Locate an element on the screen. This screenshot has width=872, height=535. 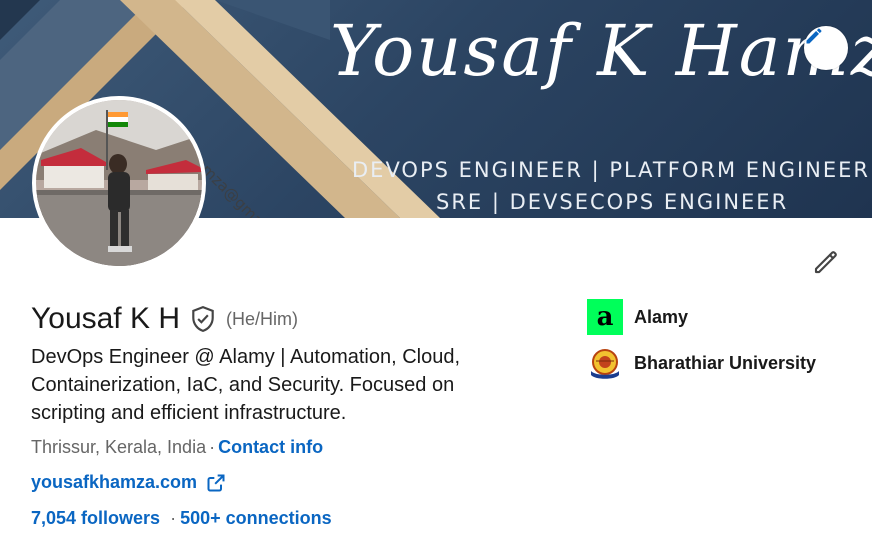
website-row: yousafkhamza.com is located at coordinates (128, 482).